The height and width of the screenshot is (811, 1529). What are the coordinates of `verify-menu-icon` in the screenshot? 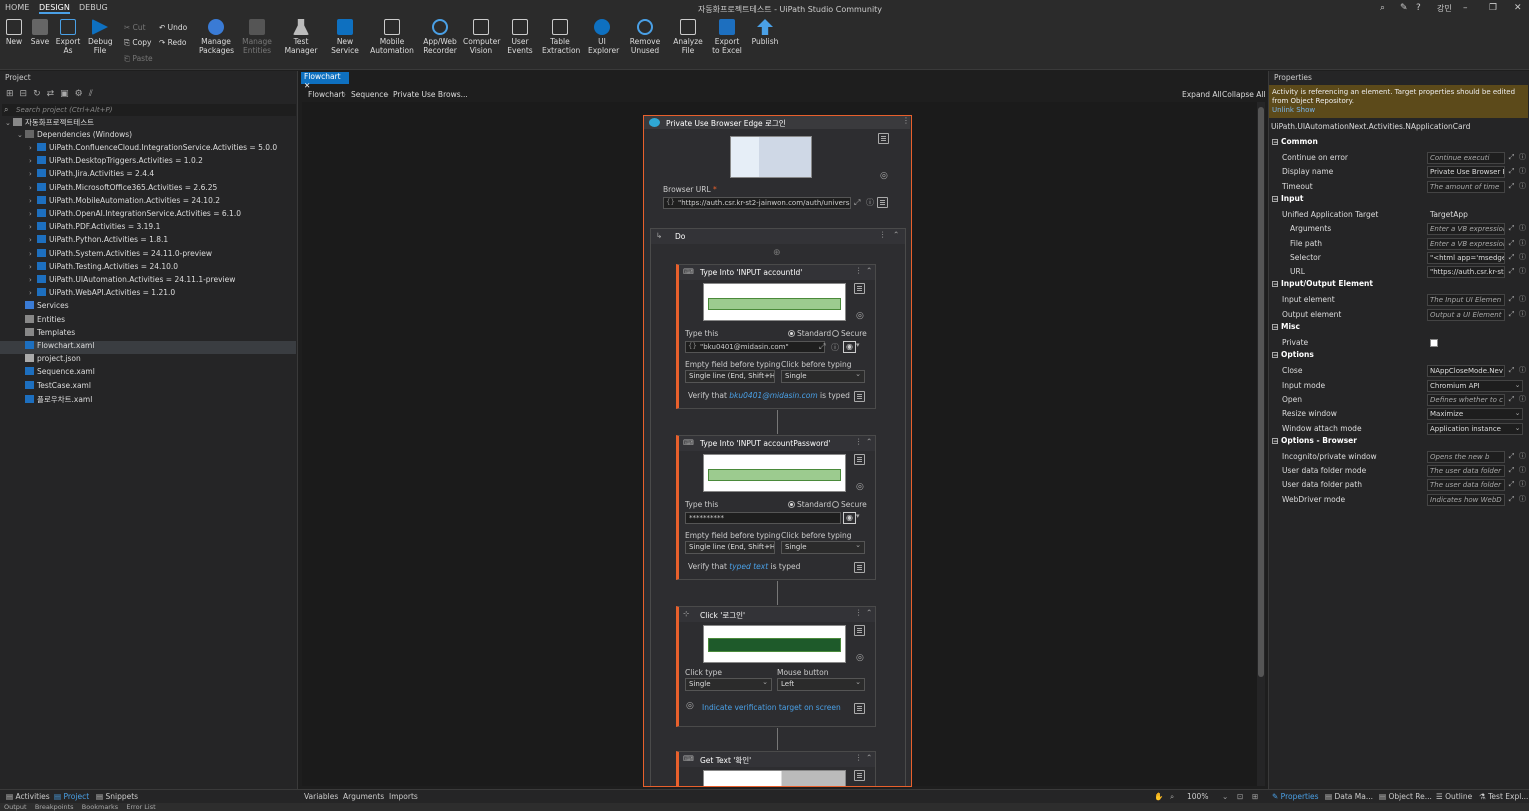 It's located at (859, 396).